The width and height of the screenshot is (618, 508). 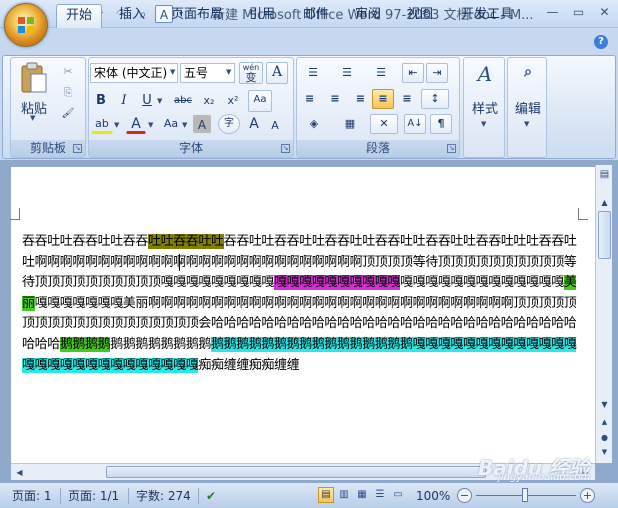 I want to click on subscript-button: x₂, so click(x=209, y=101).